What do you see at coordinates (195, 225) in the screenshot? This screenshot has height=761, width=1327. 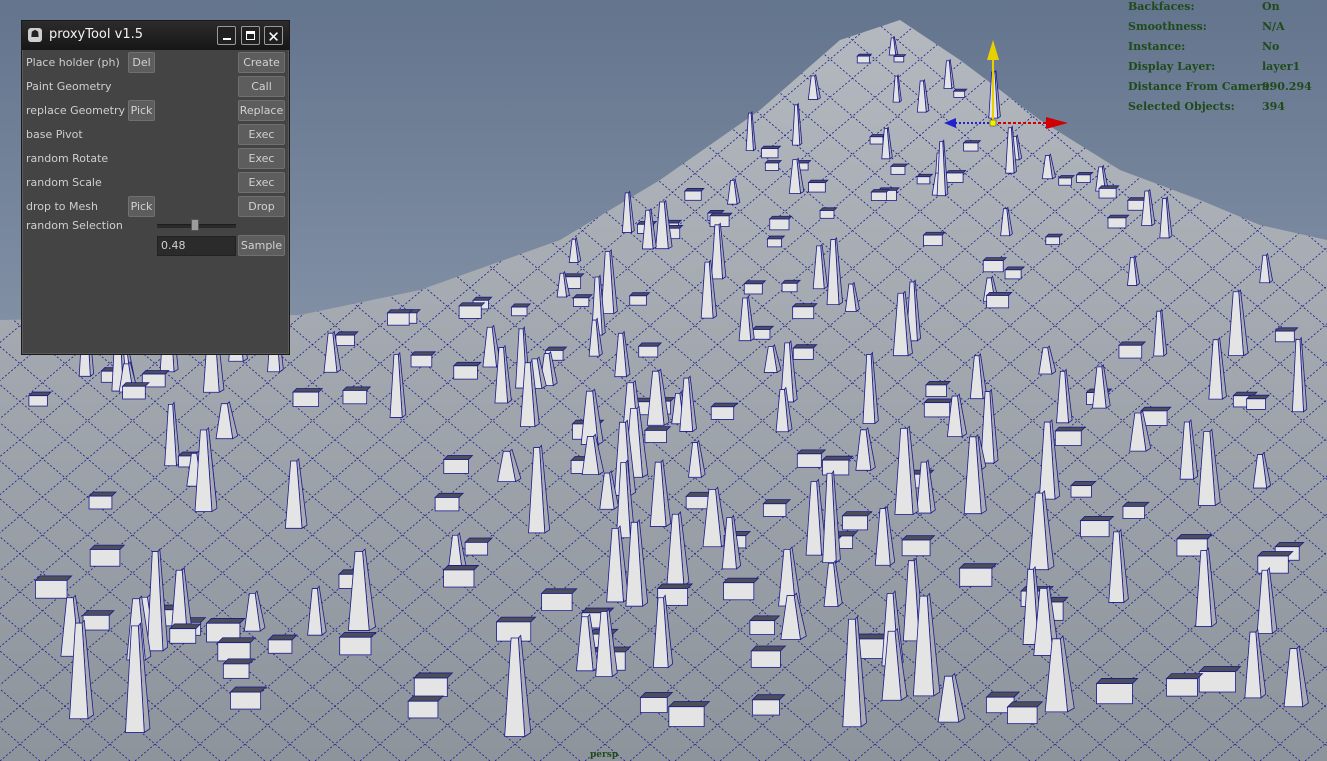 I see `slider-handle` at bounding box center [195, 225].